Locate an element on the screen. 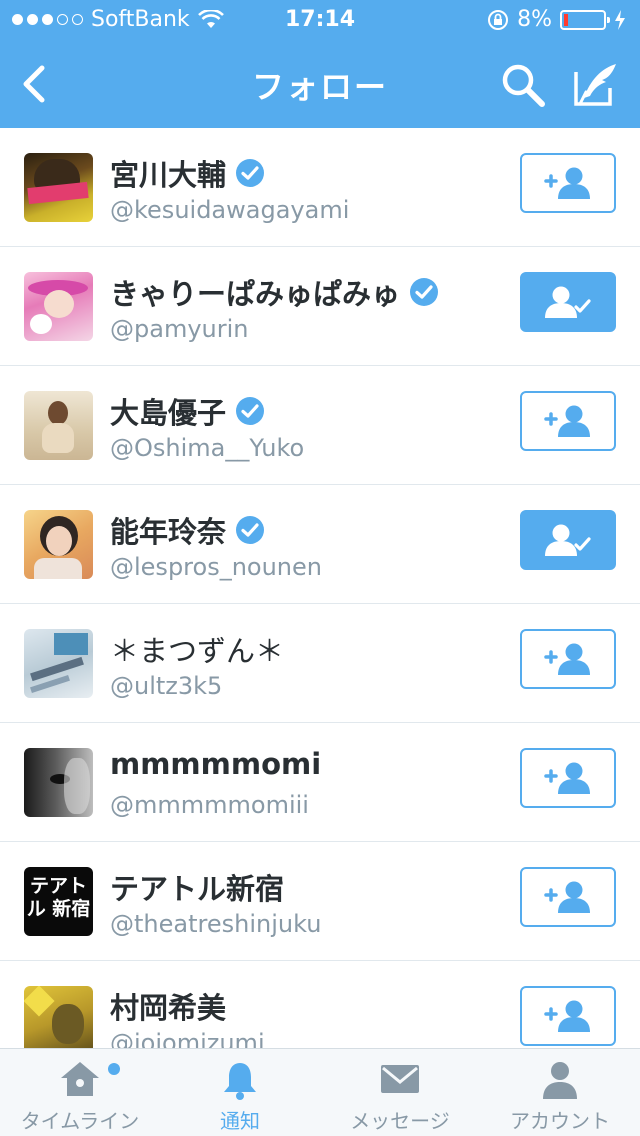 Image resolution: width=640 pixels, height=1136 pixels. tab-timeline: タイムライン is located at coordinates (80, 1092).